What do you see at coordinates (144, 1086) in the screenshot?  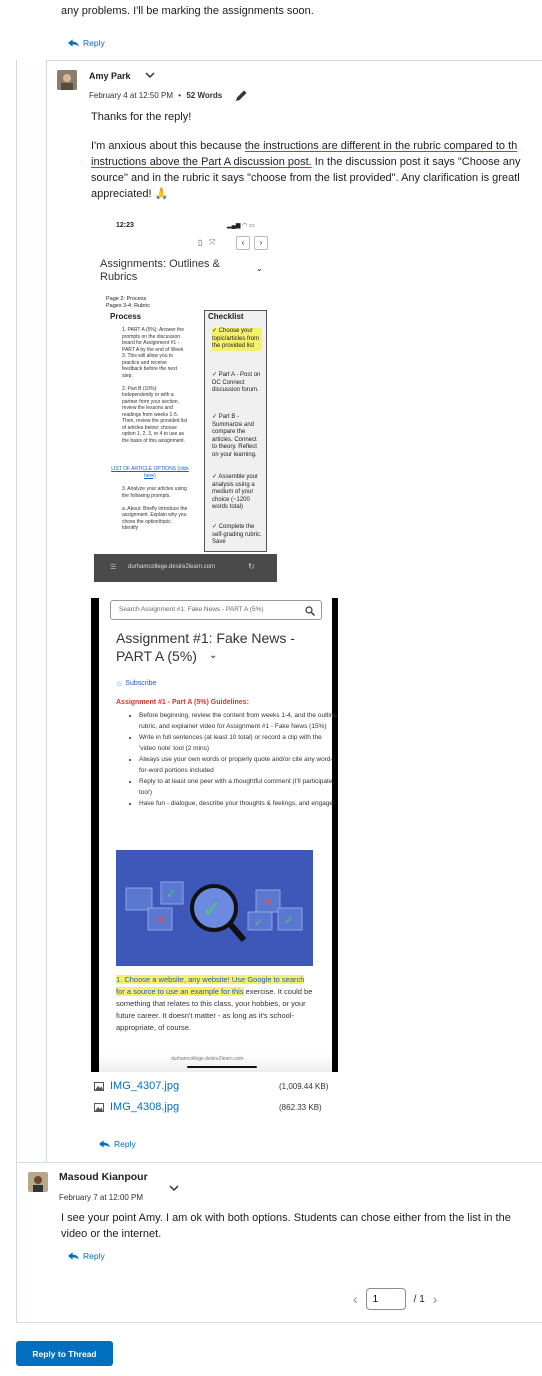 I see `attachment-name: IMG_4307.jpg` at bounding box center [144, 1086].